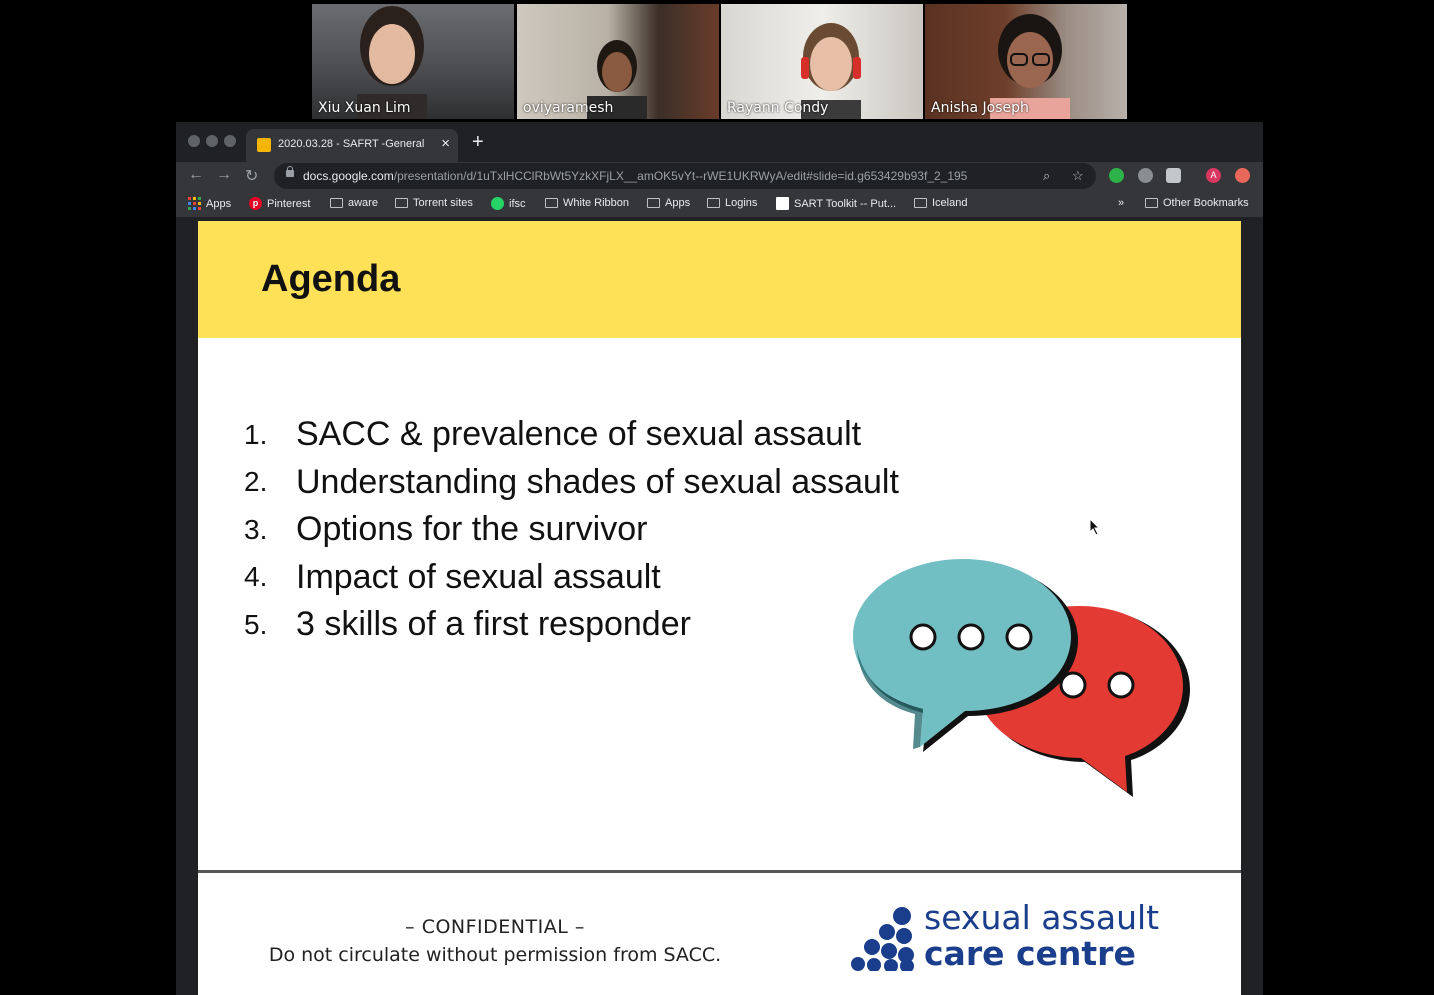 The height and width of the screenshot is (995, 1434). What do you see at coordinates (290, 171) in the screenshot?
I see `lock-icon` at bounding box center [290, 171].